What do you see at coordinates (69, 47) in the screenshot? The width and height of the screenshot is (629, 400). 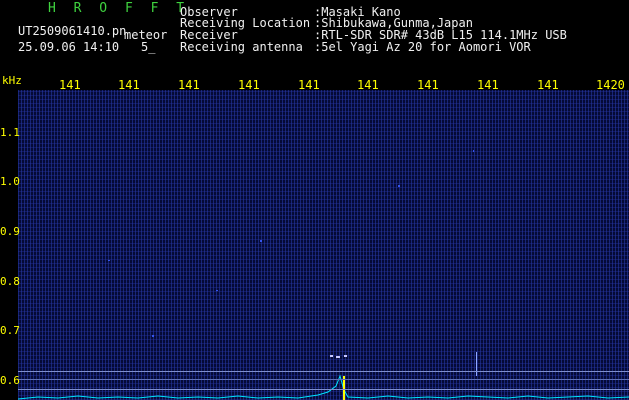 I see `datetime: 25.09.06 14:10` at bounding box center [69, 47].